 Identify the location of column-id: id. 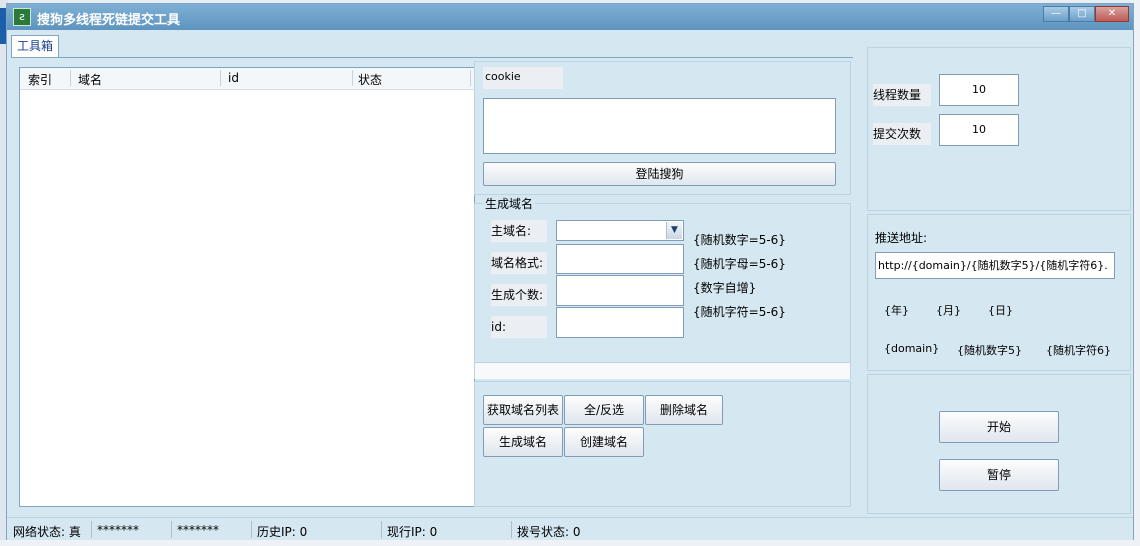
(233, 78).